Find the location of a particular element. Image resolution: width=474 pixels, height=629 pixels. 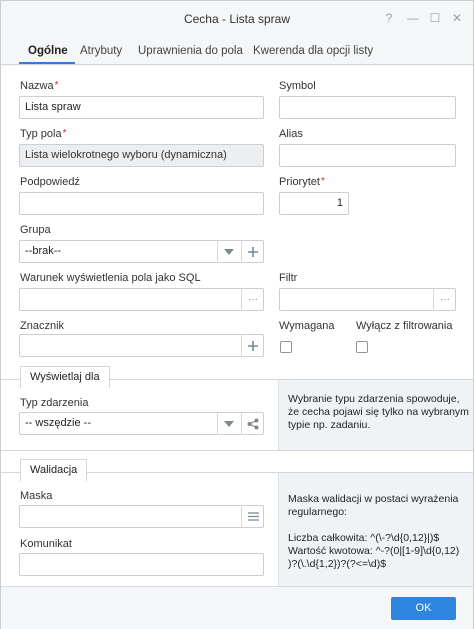

tab-atrybuty: Atrybuty is located at coordinates (101, 51).